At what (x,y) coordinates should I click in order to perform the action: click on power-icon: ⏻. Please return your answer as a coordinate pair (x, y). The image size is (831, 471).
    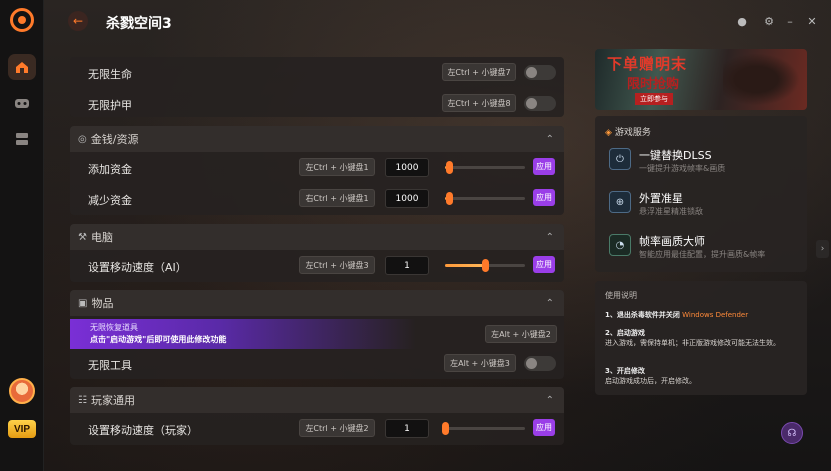
    Looking at the image, I should click on (620, 159).